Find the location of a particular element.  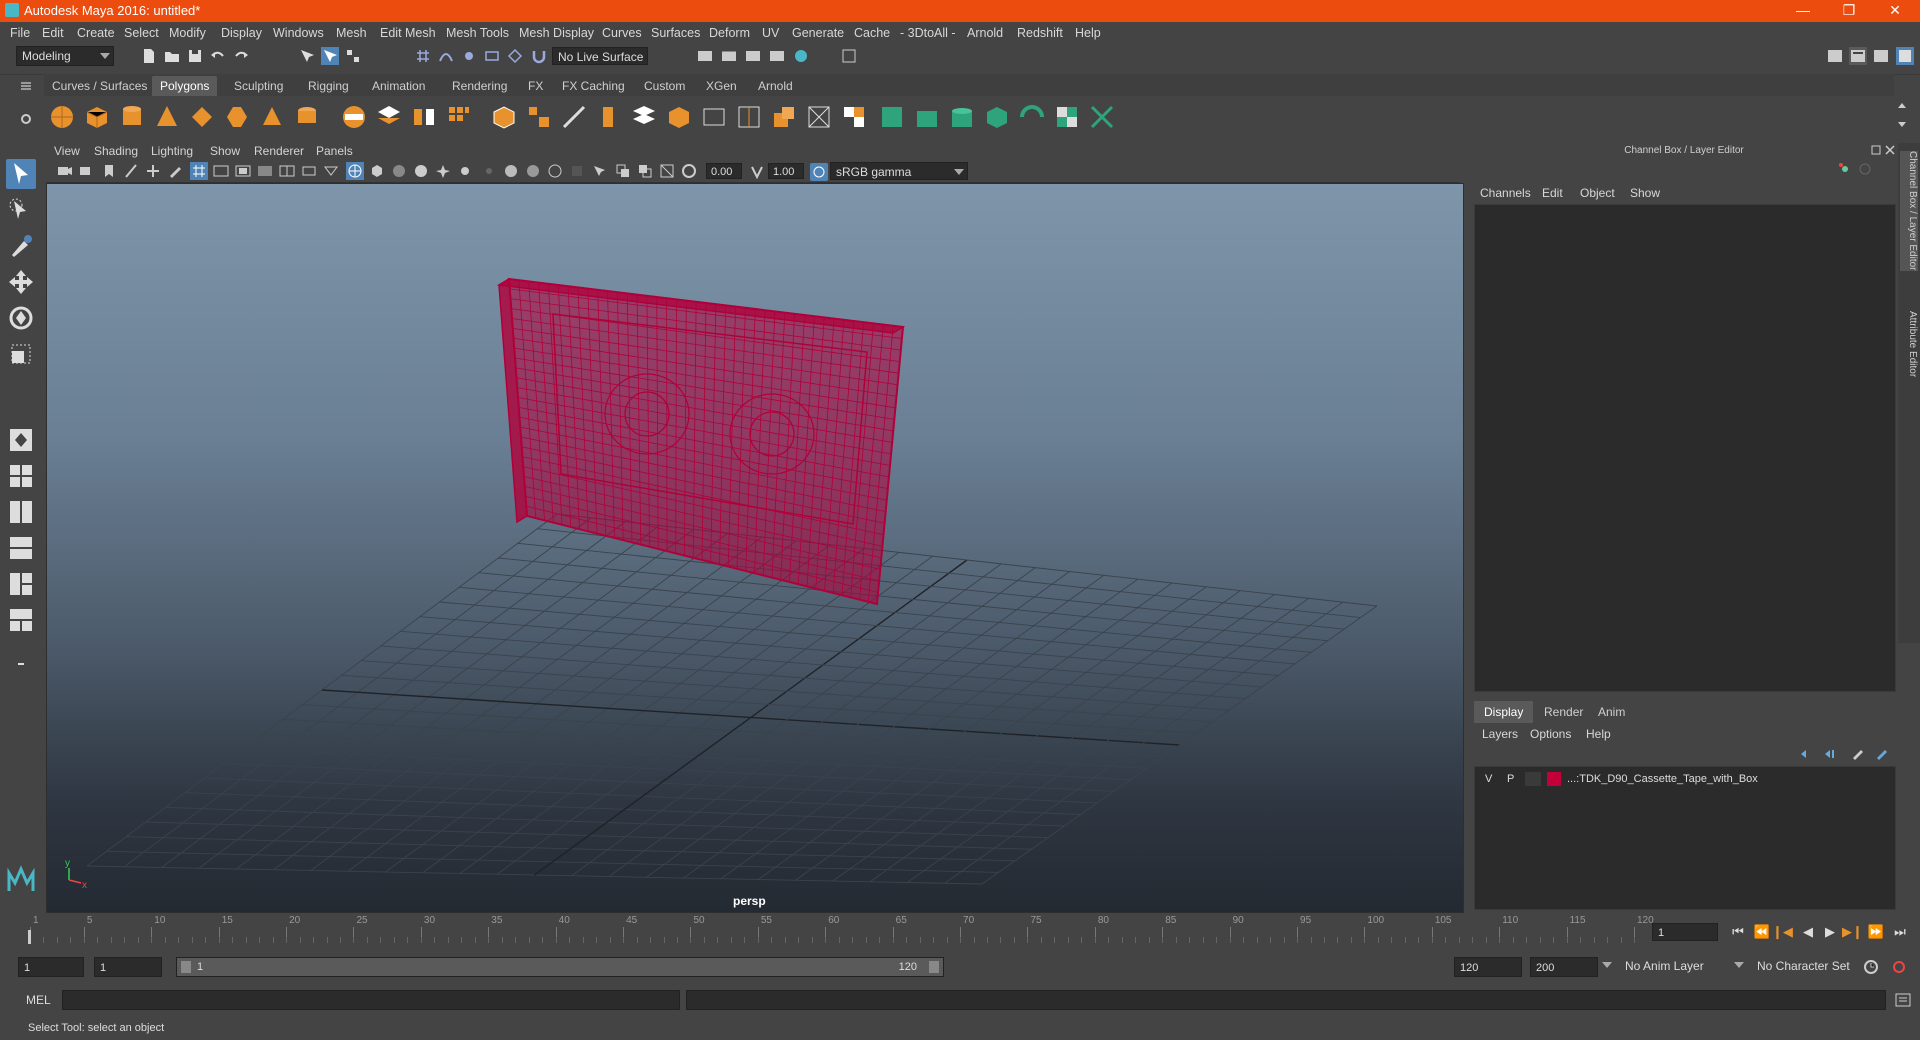

playback-end-field: 120 is located at coordinates (1488, 967).